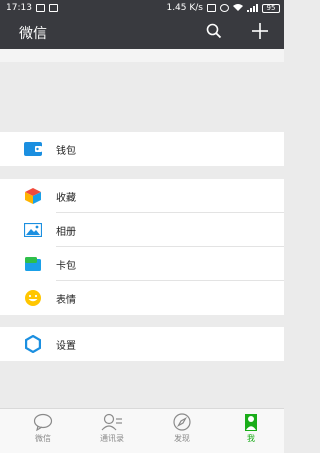  What do you see at coordinates (112, 438) in the screenshot?
I see `tab-contacts-label: 通讯录` at bounding box center [112, 438].